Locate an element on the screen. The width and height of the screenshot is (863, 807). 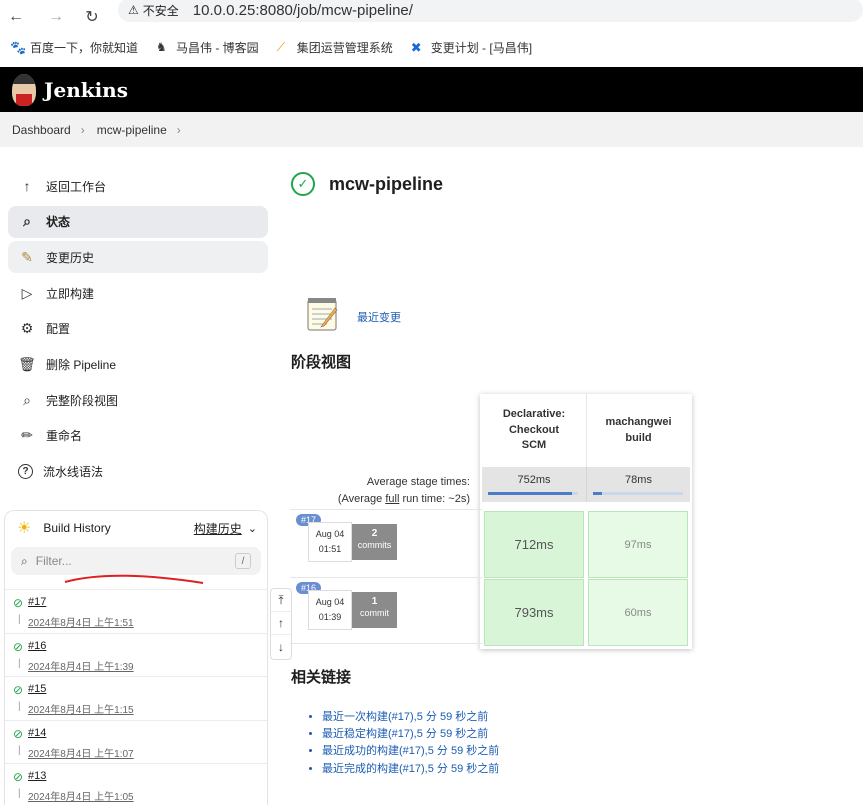
bookmark-ops: ⟋ 集团运营管理系统 is located at coordinates (335, 47).